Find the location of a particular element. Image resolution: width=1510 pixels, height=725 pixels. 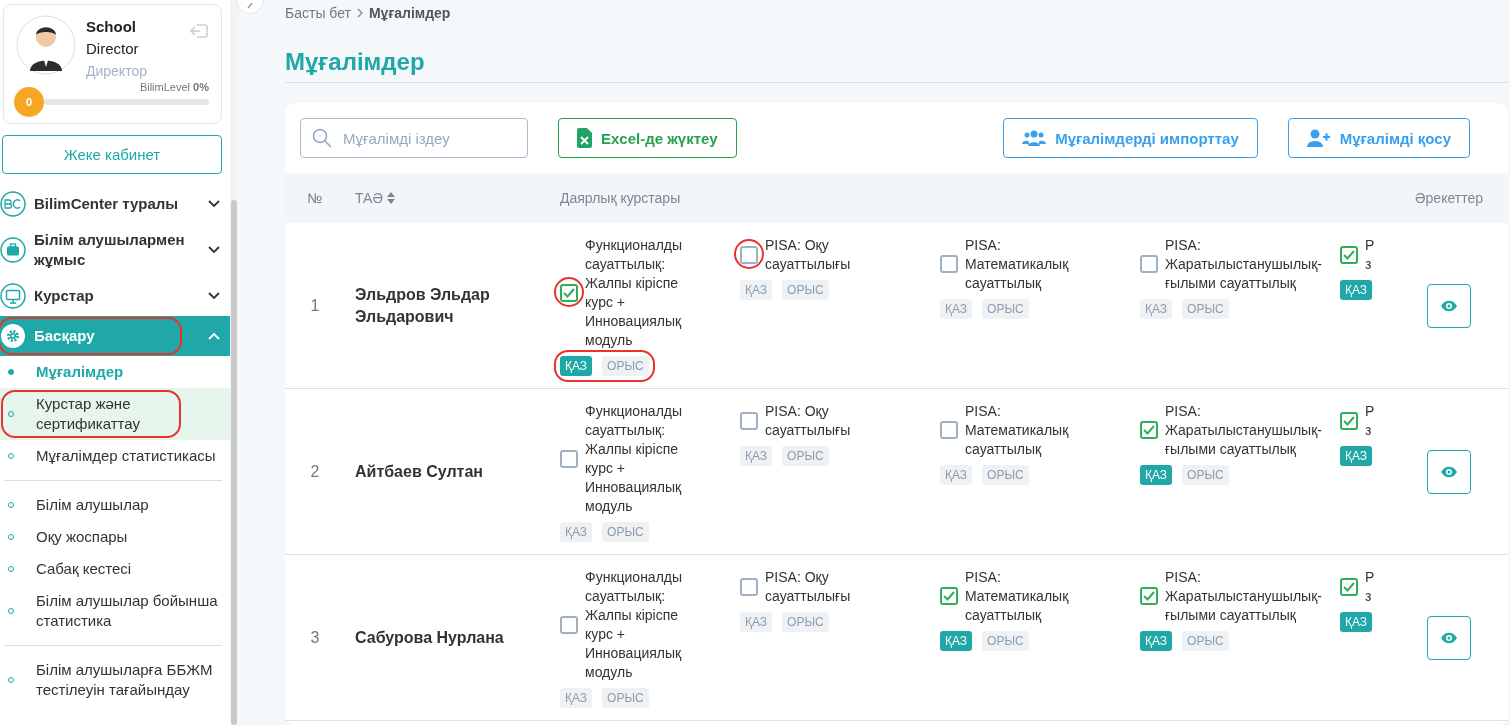

nav-item: Басқару is located at coordinates (115, 336).